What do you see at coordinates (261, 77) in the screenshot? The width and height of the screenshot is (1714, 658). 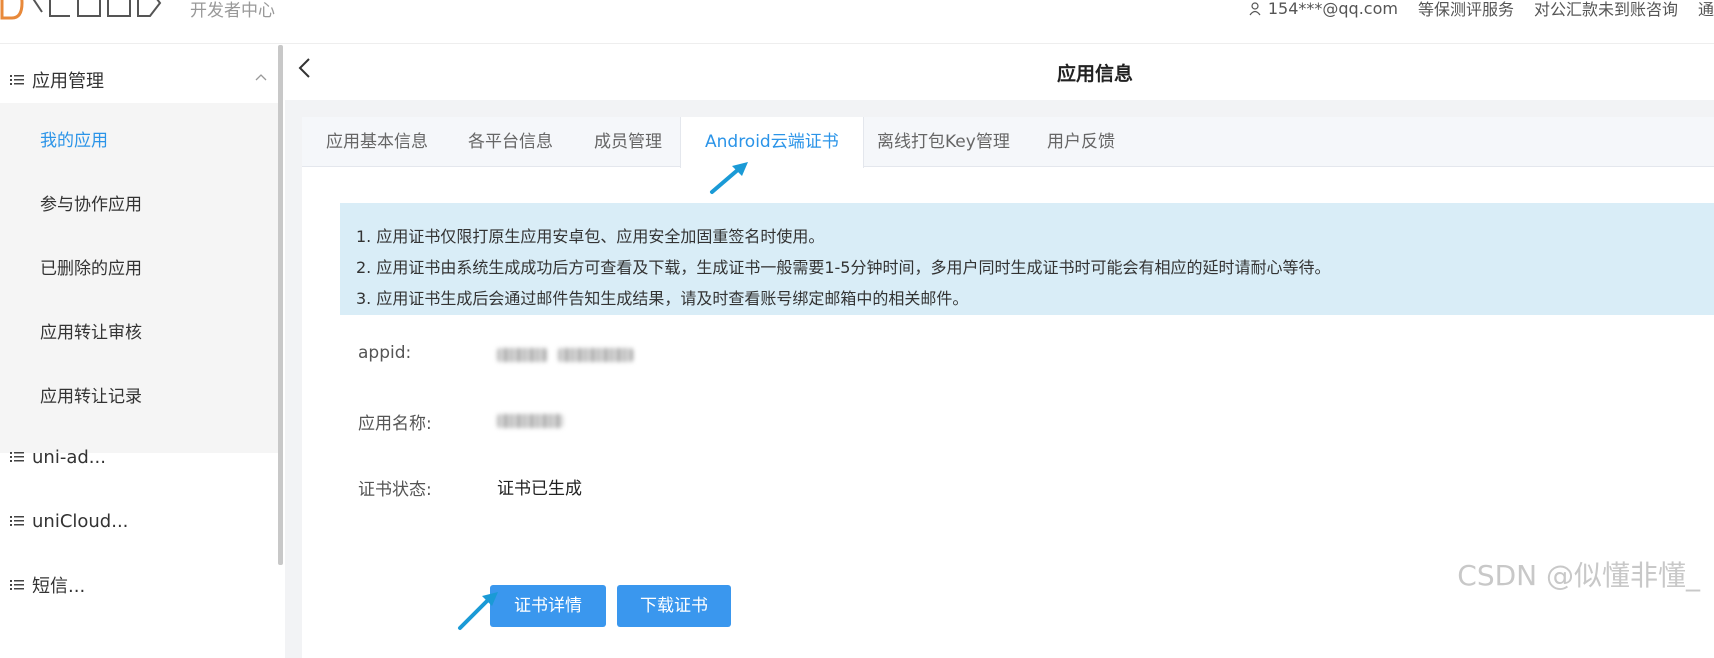 I see `chevron-up-icon` at bounding box center [261, 77].